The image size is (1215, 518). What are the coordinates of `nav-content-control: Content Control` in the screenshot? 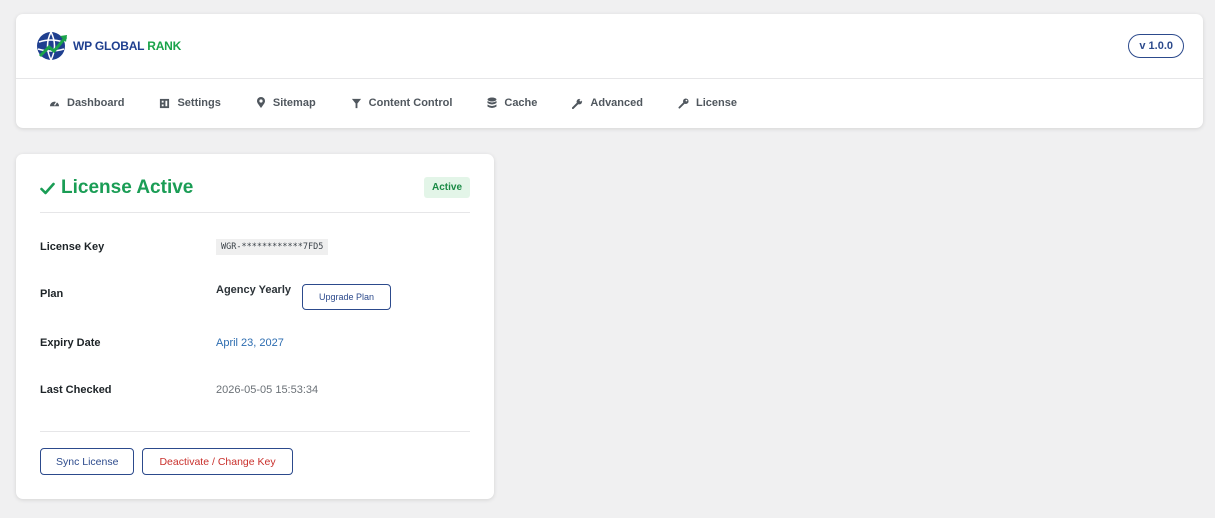 It's located at (402, 103).